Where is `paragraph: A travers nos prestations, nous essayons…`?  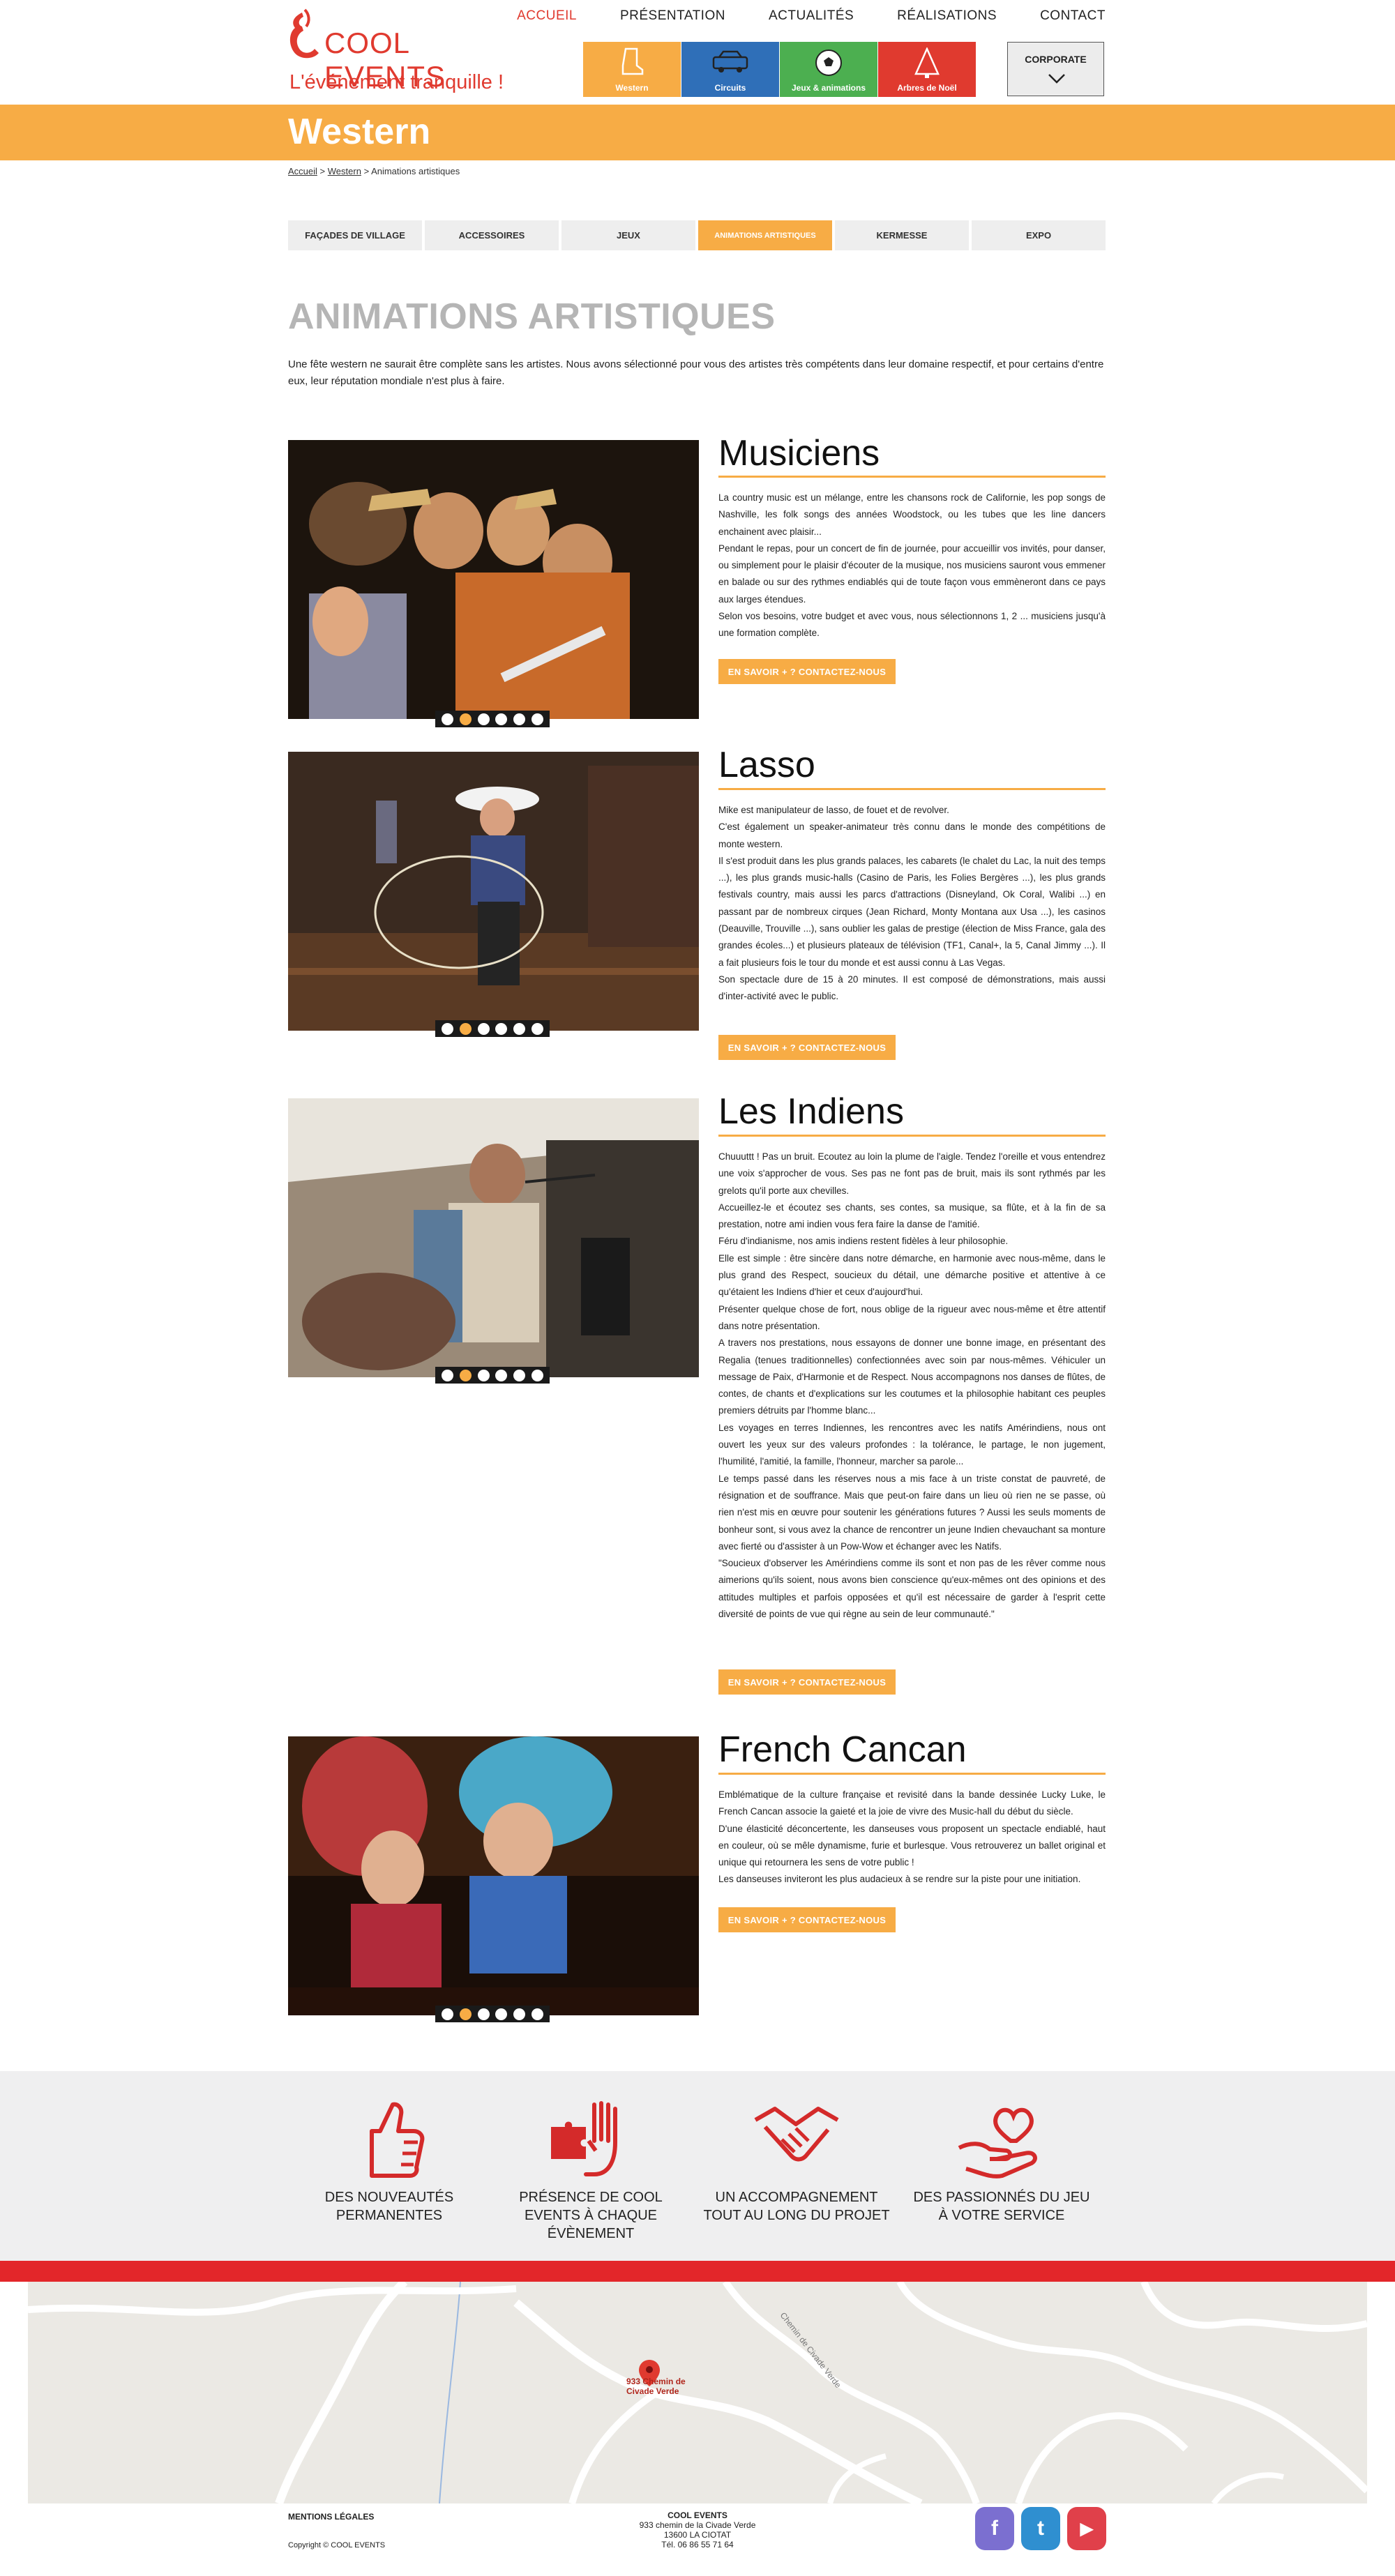 paragraph: A travers nos prestations, nous essayons… is located at coordinates (912, 1377).